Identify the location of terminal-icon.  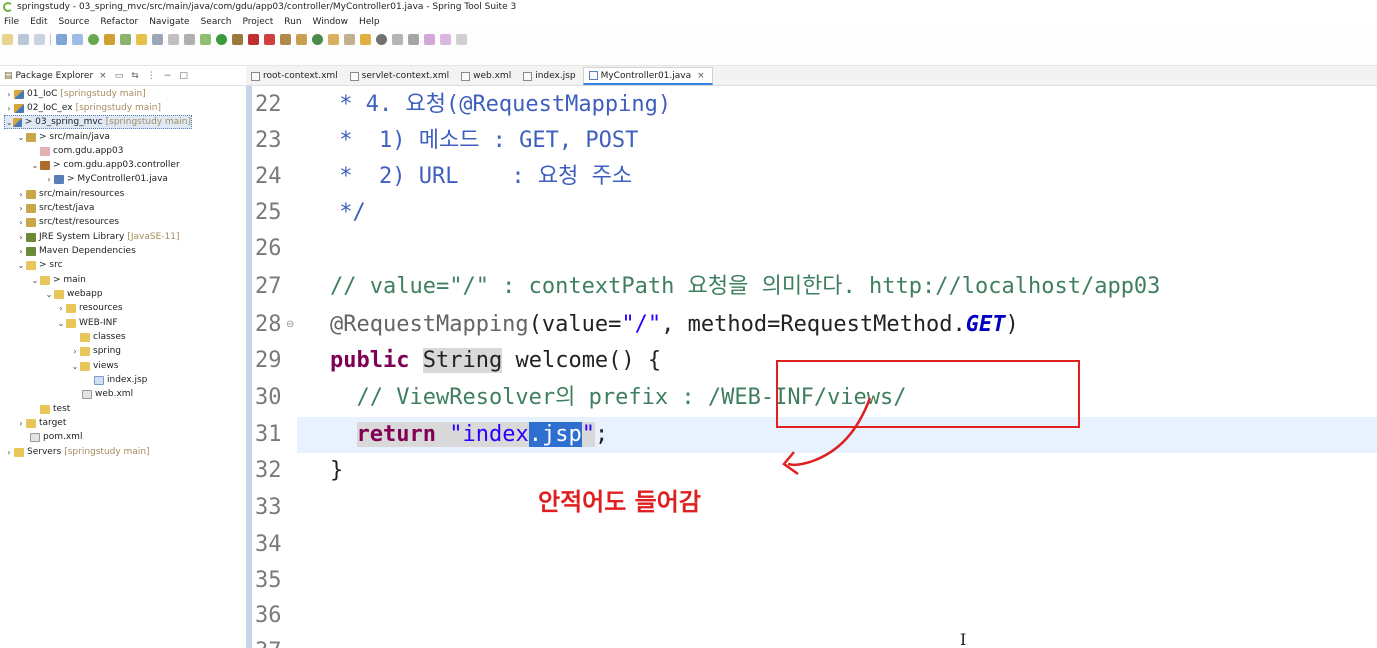
(61, 39).